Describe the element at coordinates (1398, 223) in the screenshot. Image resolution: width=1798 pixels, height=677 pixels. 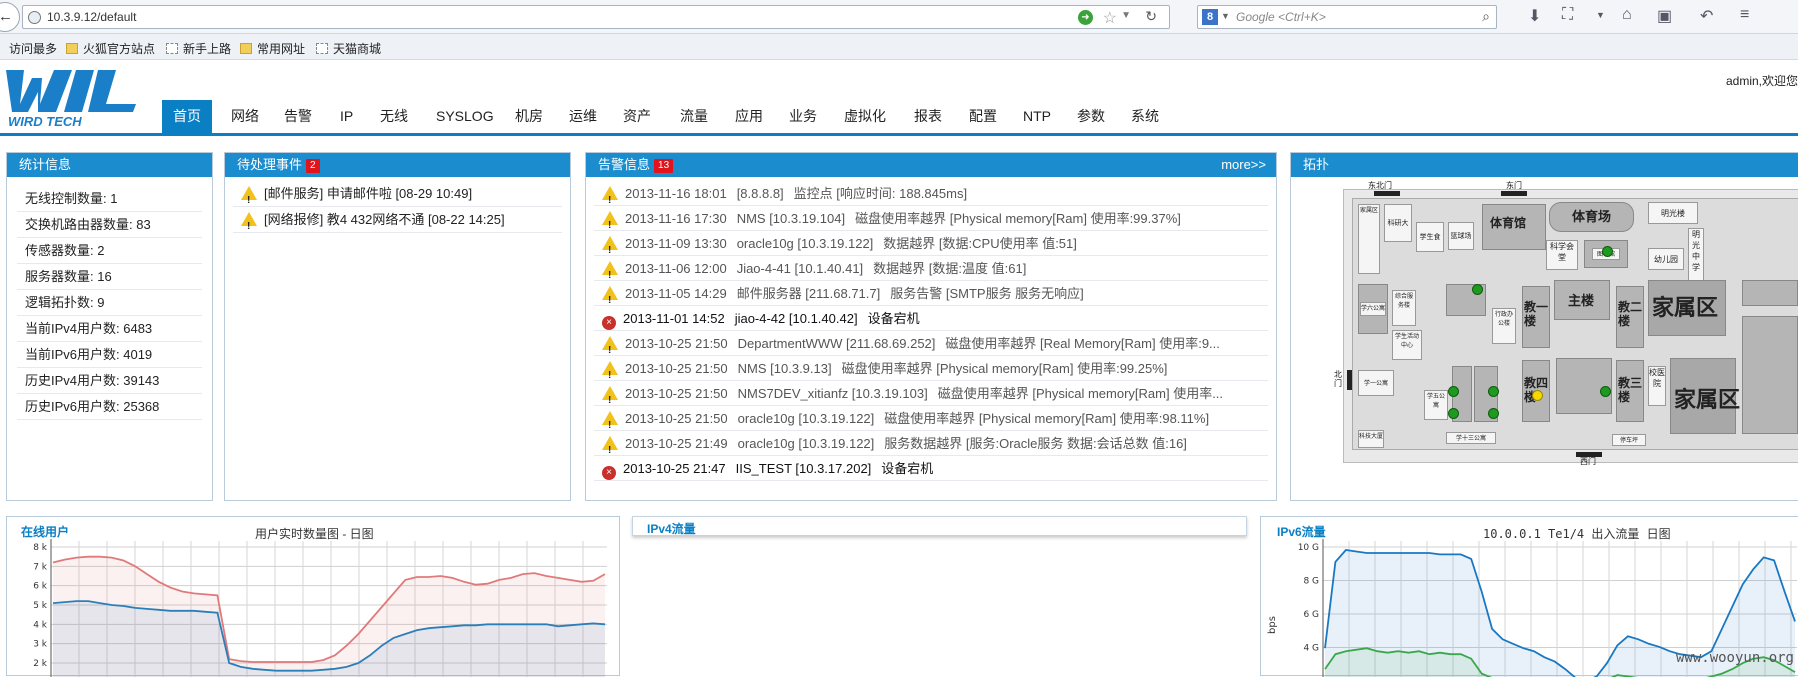
I see `building-research: 科研大楼` at that location.